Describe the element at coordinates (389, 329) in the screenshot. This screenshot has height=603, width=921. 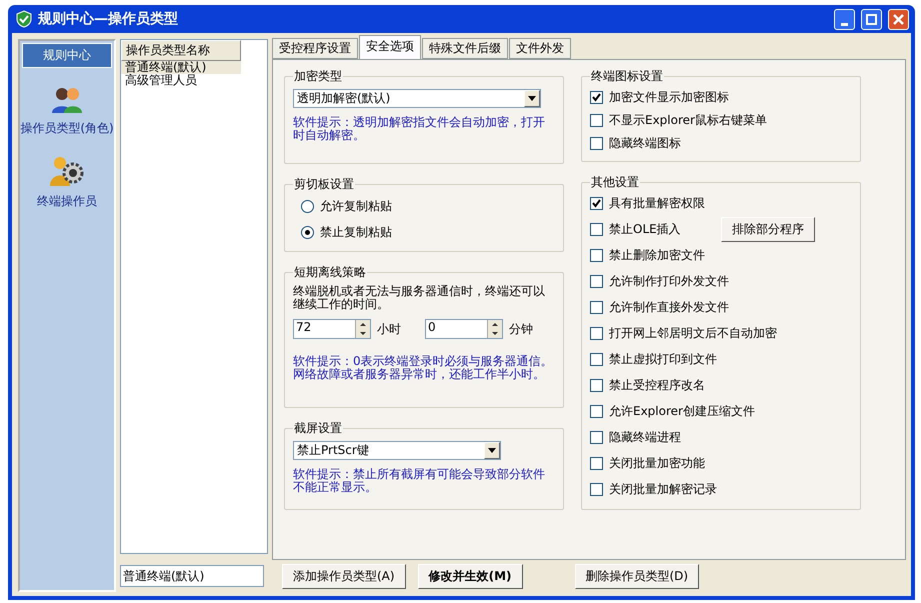
I see `unit-label: 小时` at that location.